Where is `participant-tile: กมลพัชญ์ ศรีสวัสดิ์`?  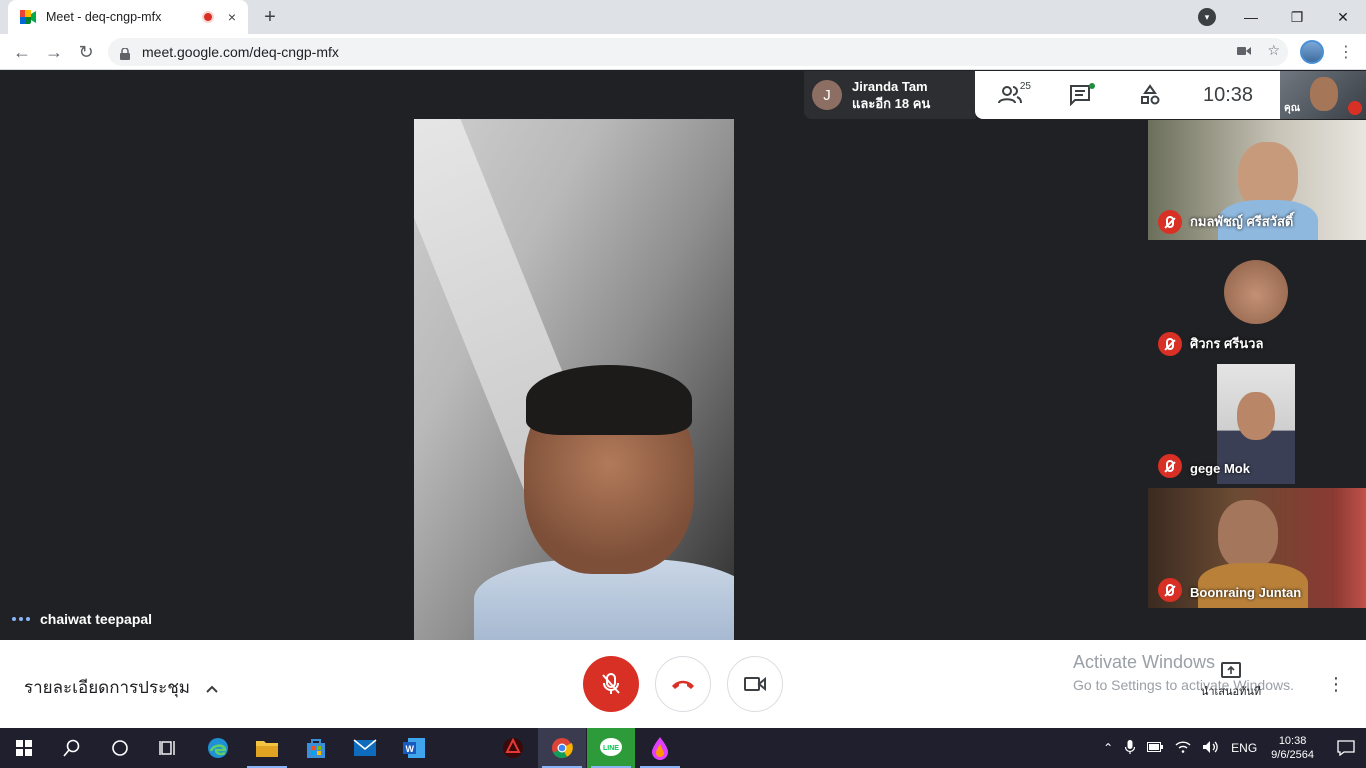
participant-tile: กมลพัชญ์ ศรีสวัสดิ์ is located at coordinates (1257, 180).